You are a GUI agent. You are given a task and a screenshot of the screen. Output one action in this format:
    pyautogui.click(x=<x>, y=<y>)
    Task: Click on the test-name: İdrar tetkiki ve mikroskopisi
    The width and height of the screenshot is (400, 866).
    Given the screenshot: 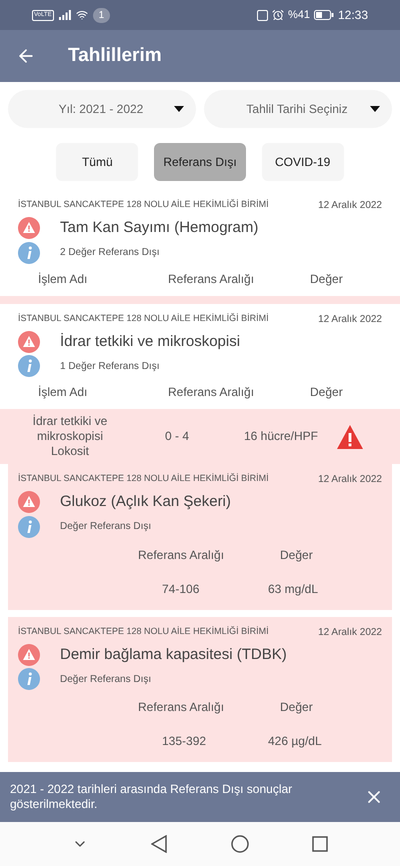 What is the action you would take?
    pyautogui.click(x=150, y=342)
    